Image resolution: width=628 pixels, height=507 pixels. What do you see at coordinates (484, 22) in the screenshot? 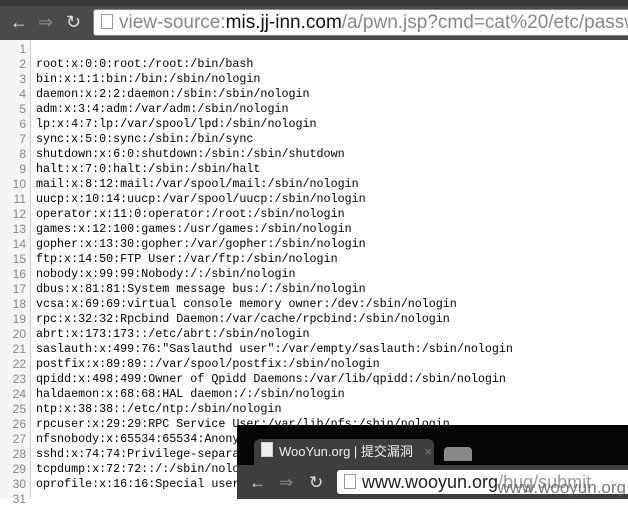
I see `url-path: /a/pwn.jsp?cmd=cat%20/etc/passwd` at bounding box center [484, 22].